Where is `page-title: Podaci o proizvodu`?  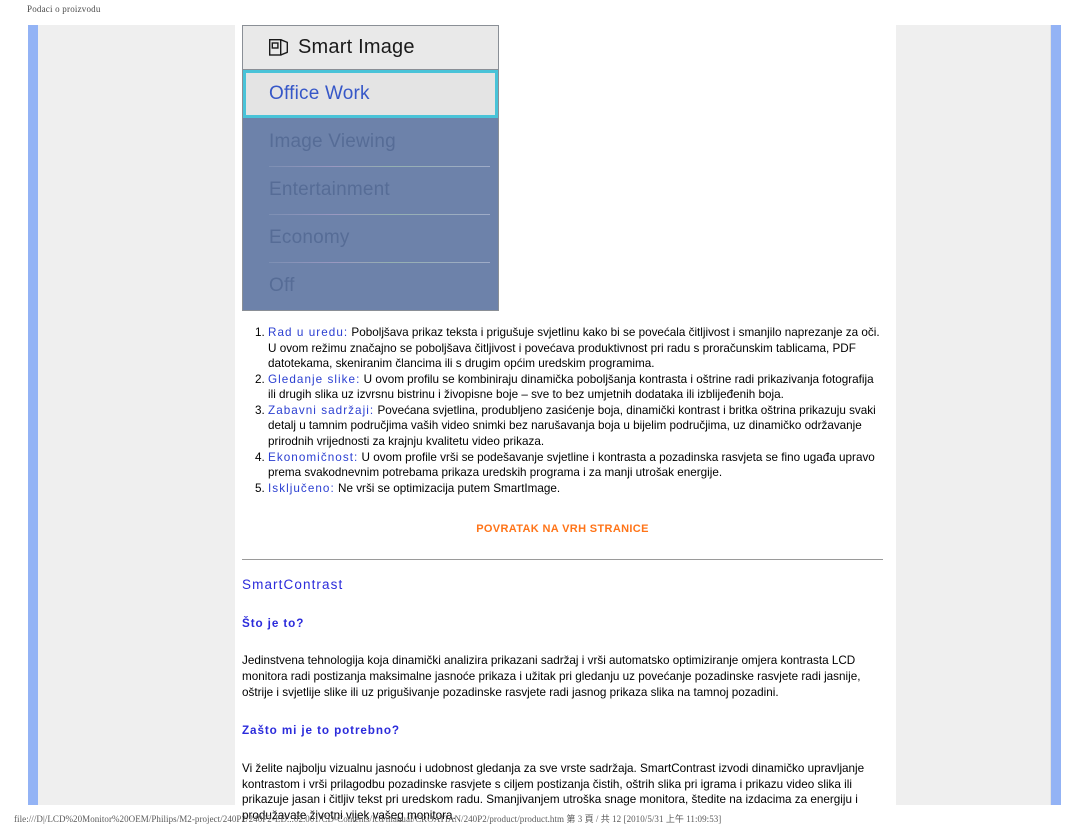 page-title: Podaci o proizvodu is located at coordinates (64, 9).